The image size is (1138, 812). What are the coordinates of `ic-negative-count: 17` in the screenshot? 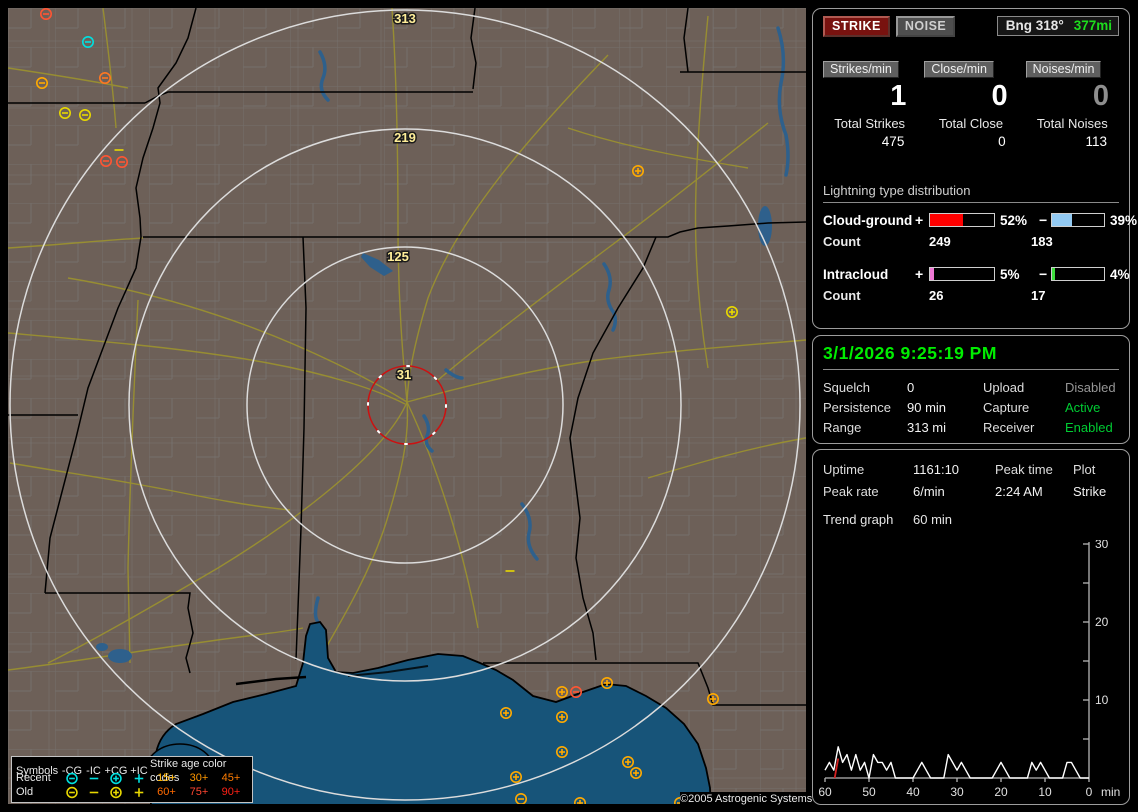 It's located at (1038, 295).